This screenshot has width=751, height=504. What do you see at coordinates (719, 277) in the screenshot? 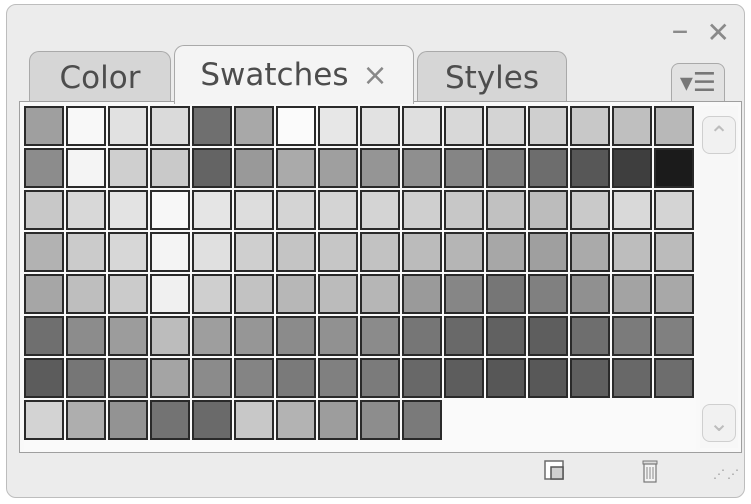
I see `vertical-scrollbar: ⌃ ⌄` at bounding box center [719, 277].